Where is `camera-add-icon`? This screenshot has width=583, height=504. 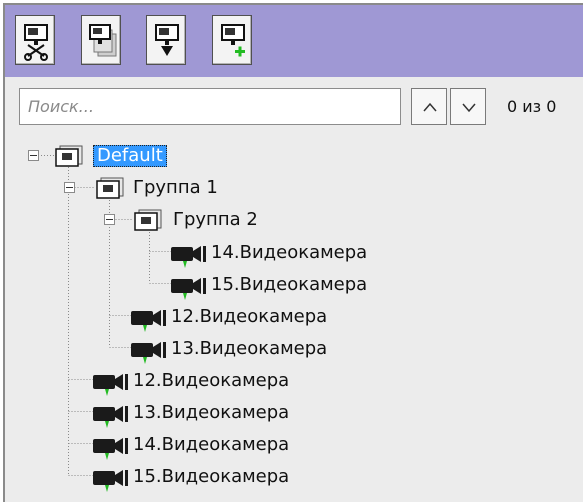 camera-add-icon is located at coordinates (233, 40).